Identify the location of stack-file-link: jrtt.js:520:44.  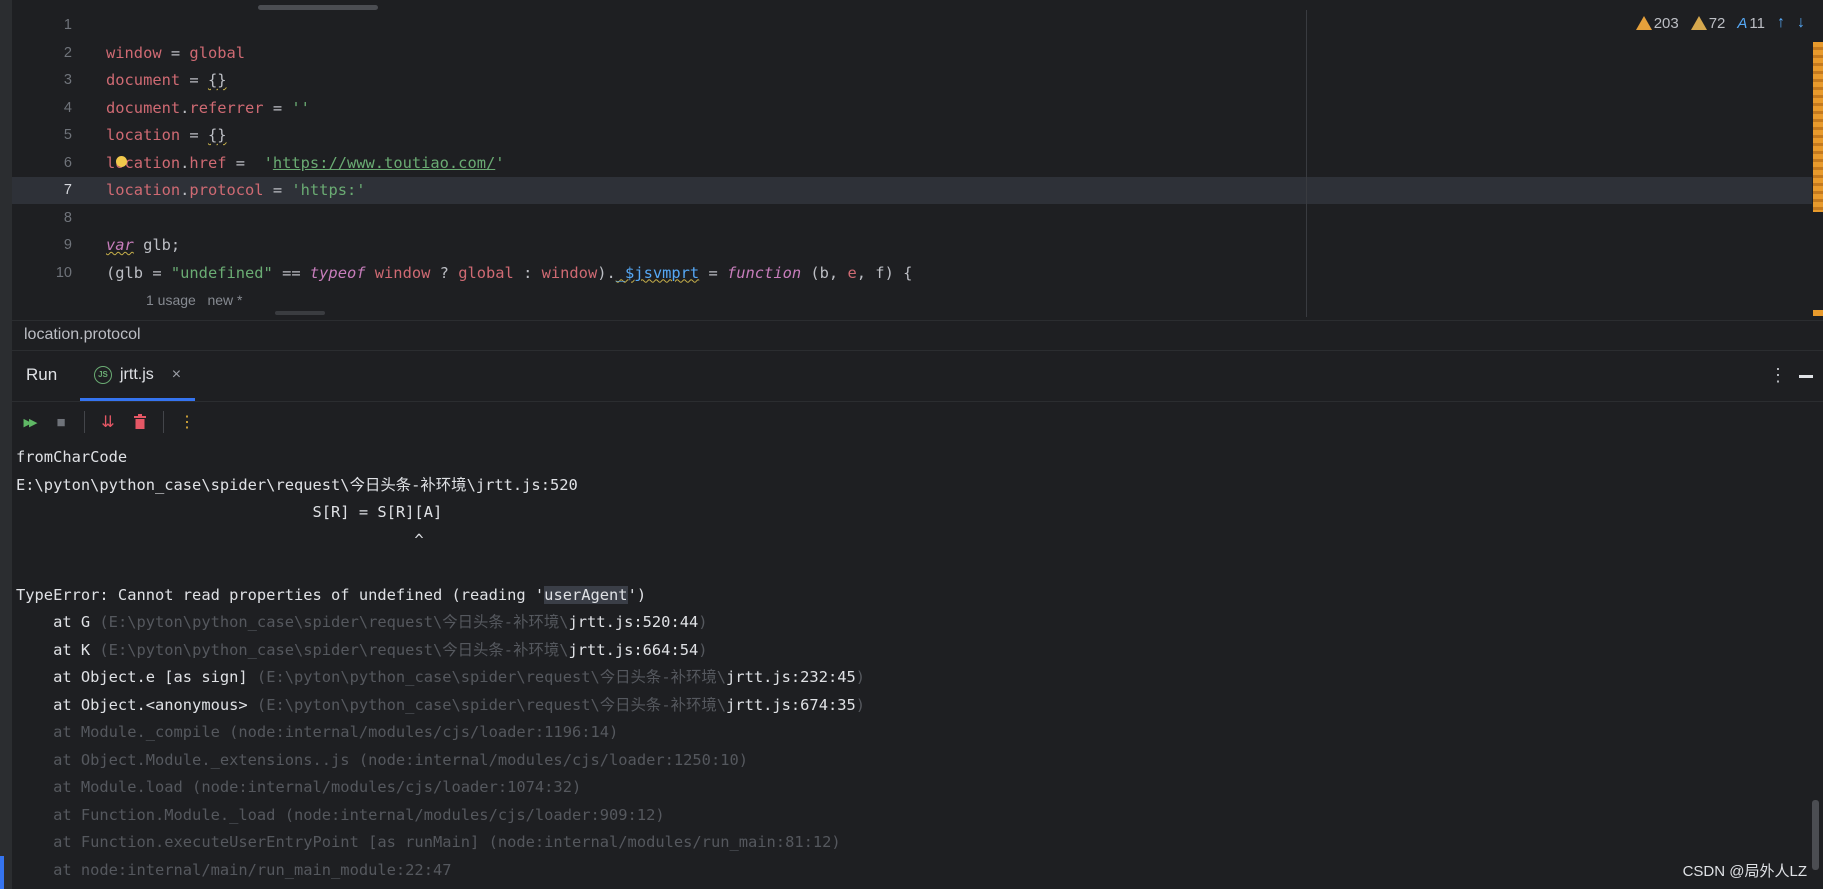
(634, 622).